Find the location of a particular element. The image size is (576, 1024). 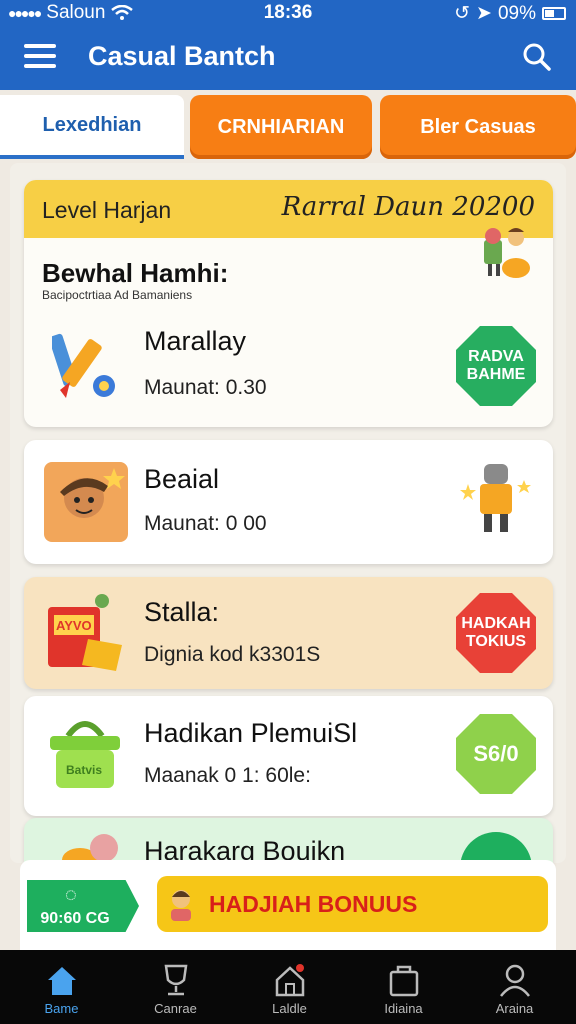

item-subtitle: Maunat: 0 00 is located at coordinates (205, 523).